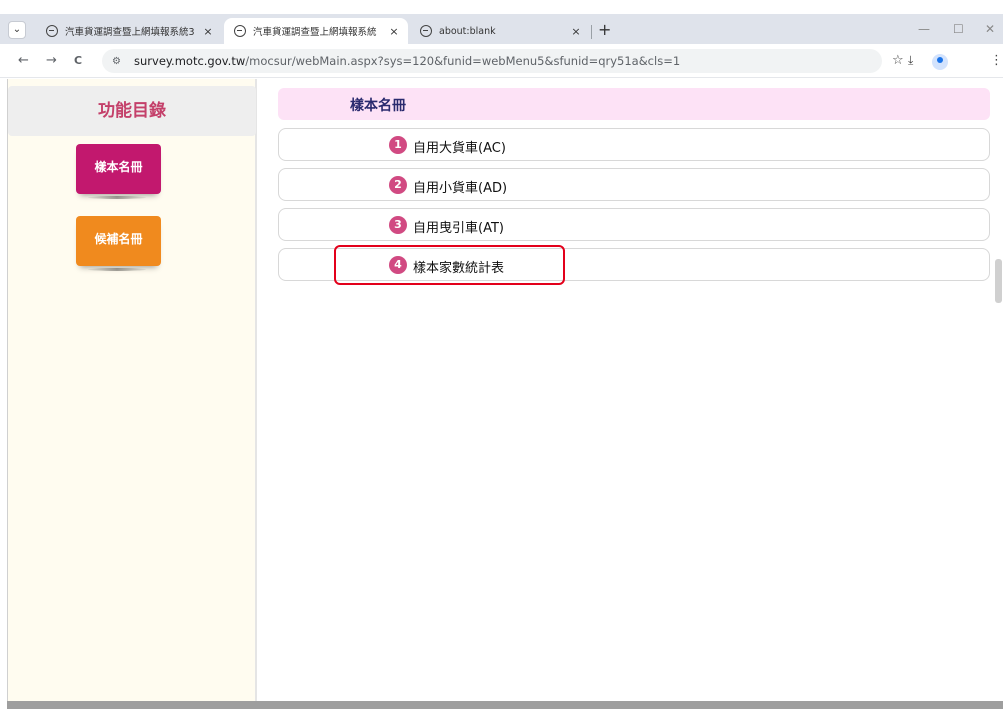 The image size is (1003, 709). I want to click on window-close-button: ✕, so click(990, 29).